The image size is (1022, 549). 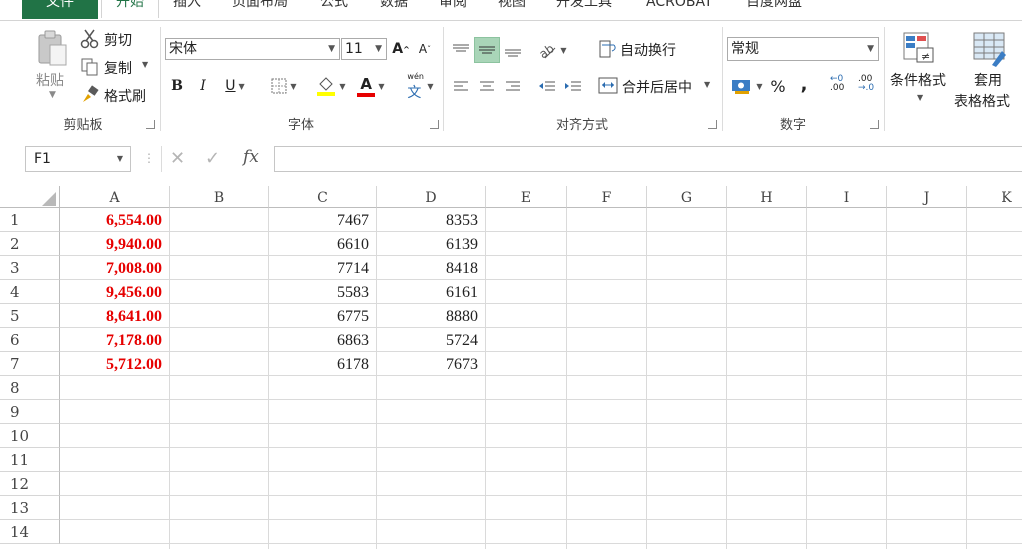 I want to click on underline-button: U ▼, so click(x=235, y=86).